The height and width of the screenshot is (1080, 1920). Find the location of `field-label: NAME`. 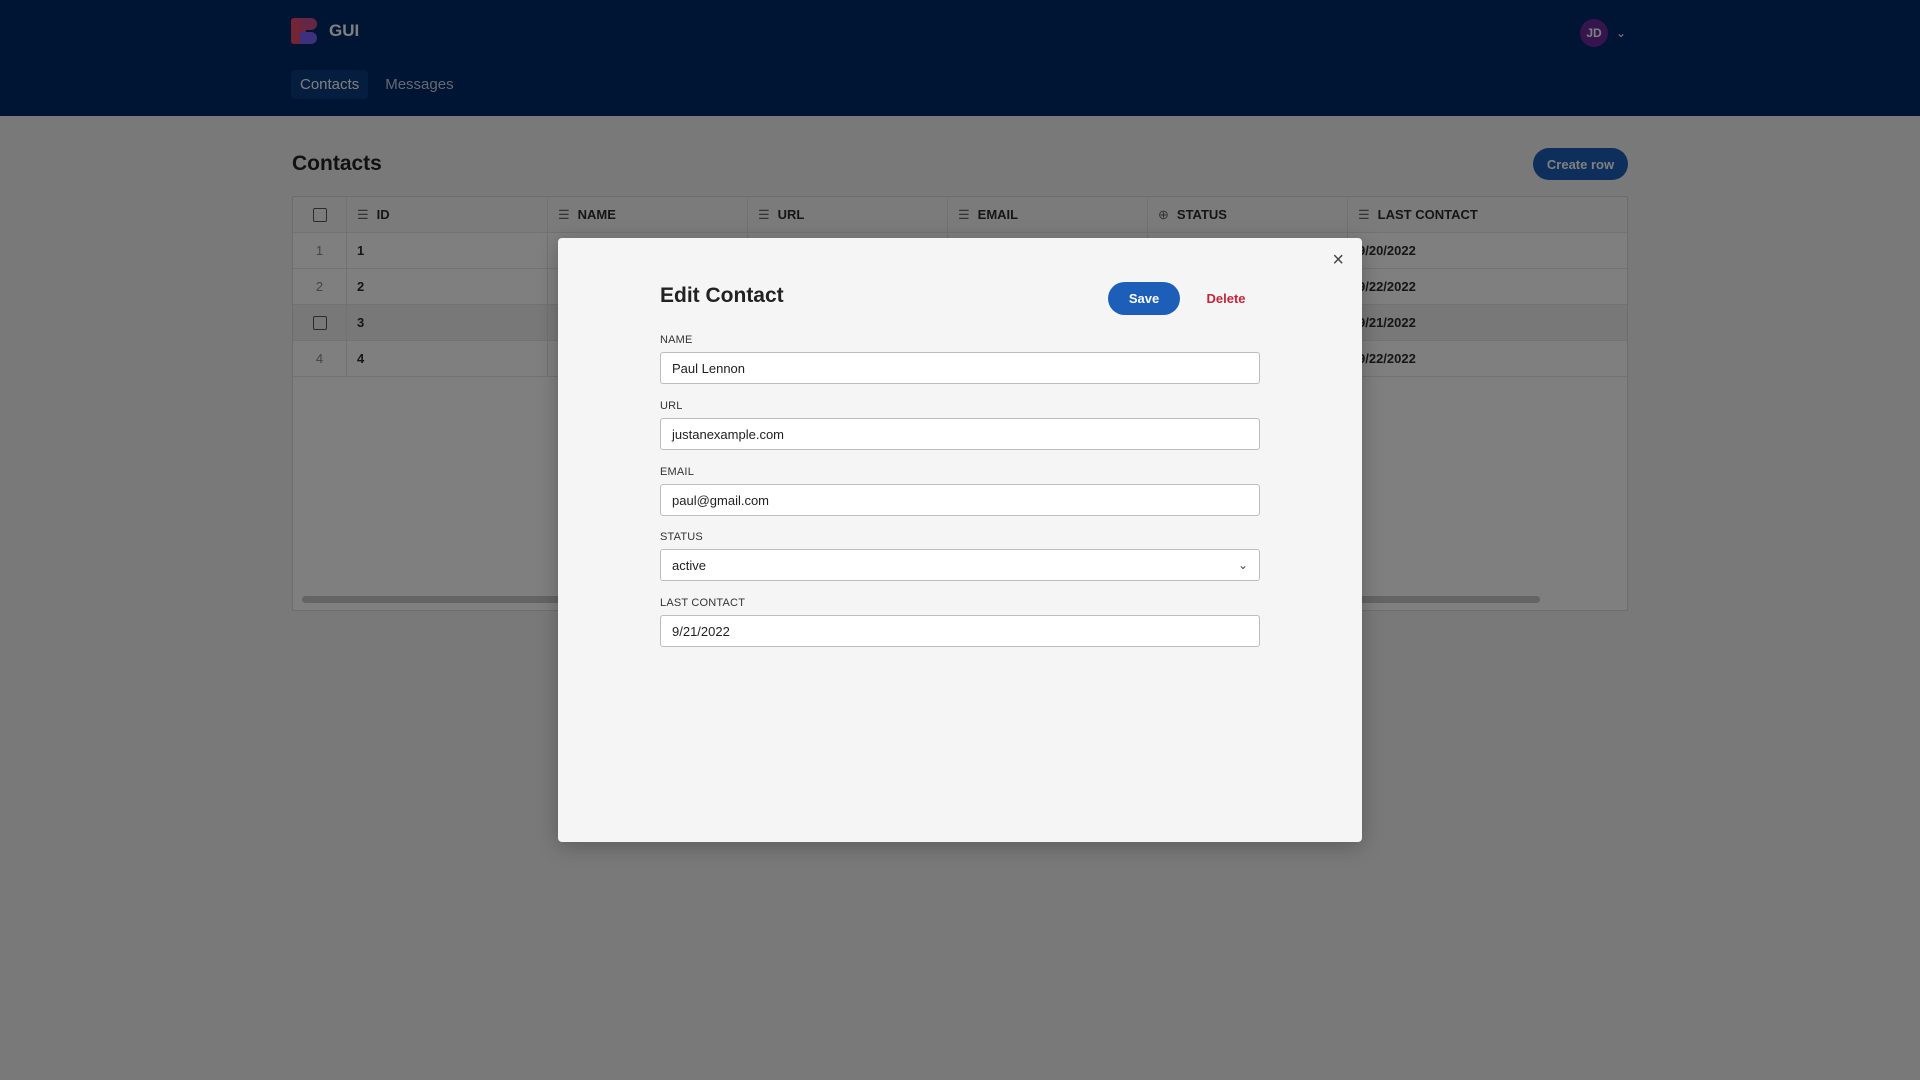

field-label: NAME is located at coordinates (676, 340).